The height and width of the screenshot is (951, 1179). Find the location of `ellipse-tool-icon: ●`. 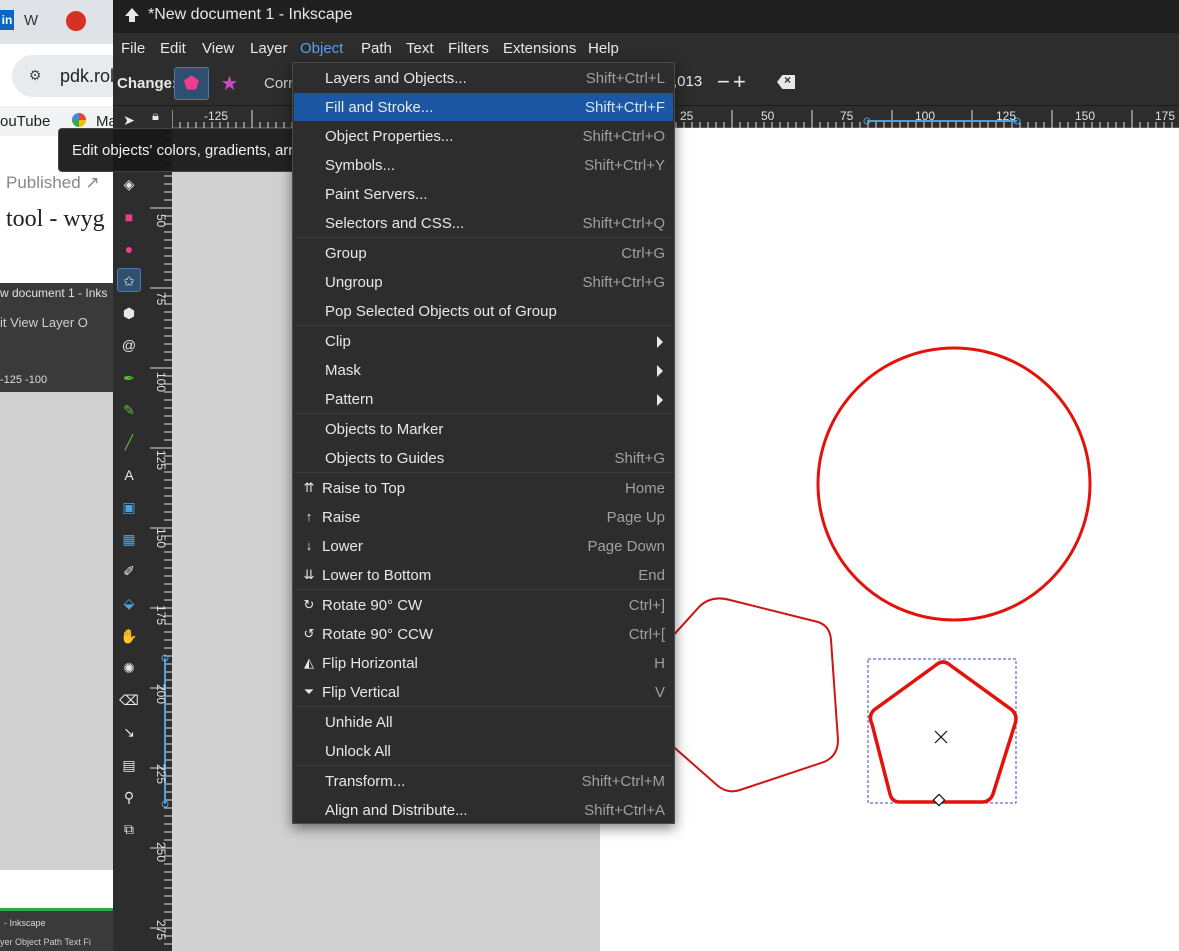

ellipse-tool-icon: ● is located at coordinates (129, 249).